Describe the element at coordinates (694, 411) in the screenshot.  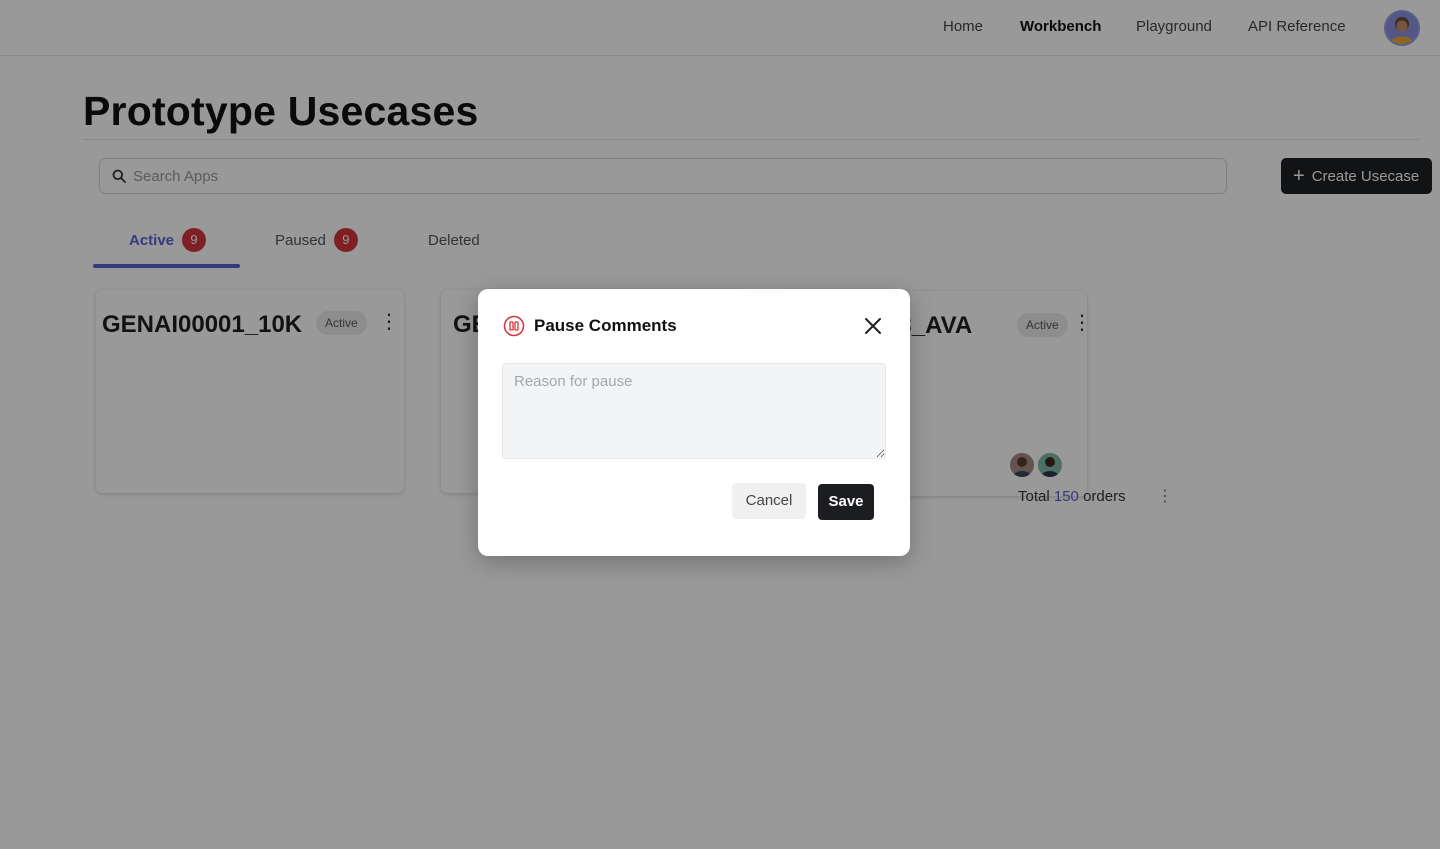
I see `pause-reason-textarea` at that location.